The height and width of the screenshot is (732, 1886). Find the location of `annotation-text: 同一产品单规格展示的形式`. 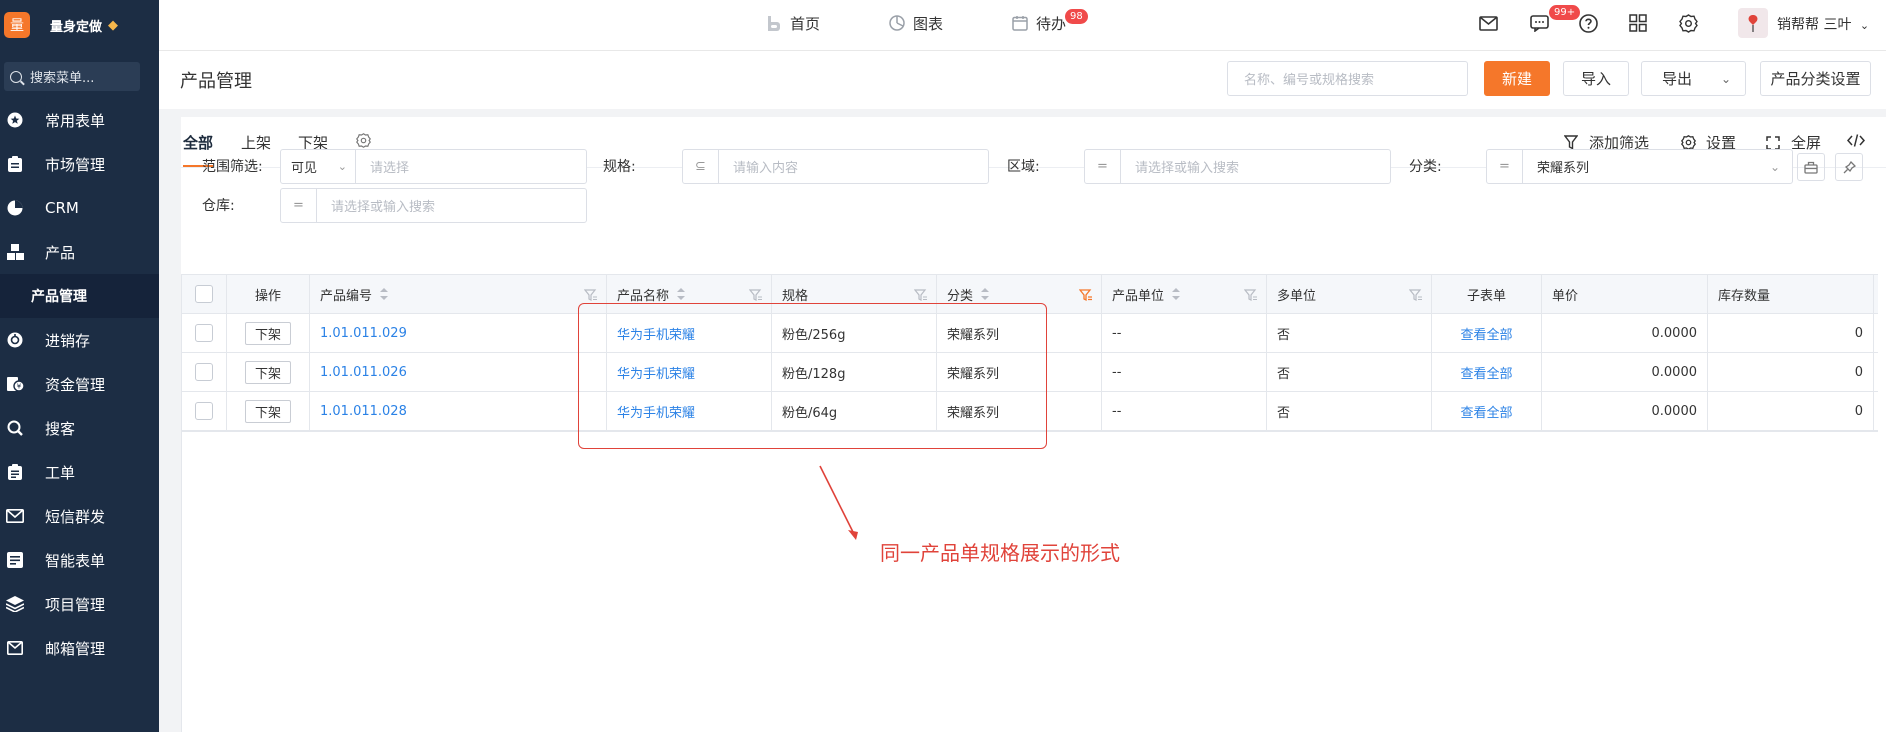

annotation-text: 同一产品单规格展示的形式 is located at coordinates (1000, 553).